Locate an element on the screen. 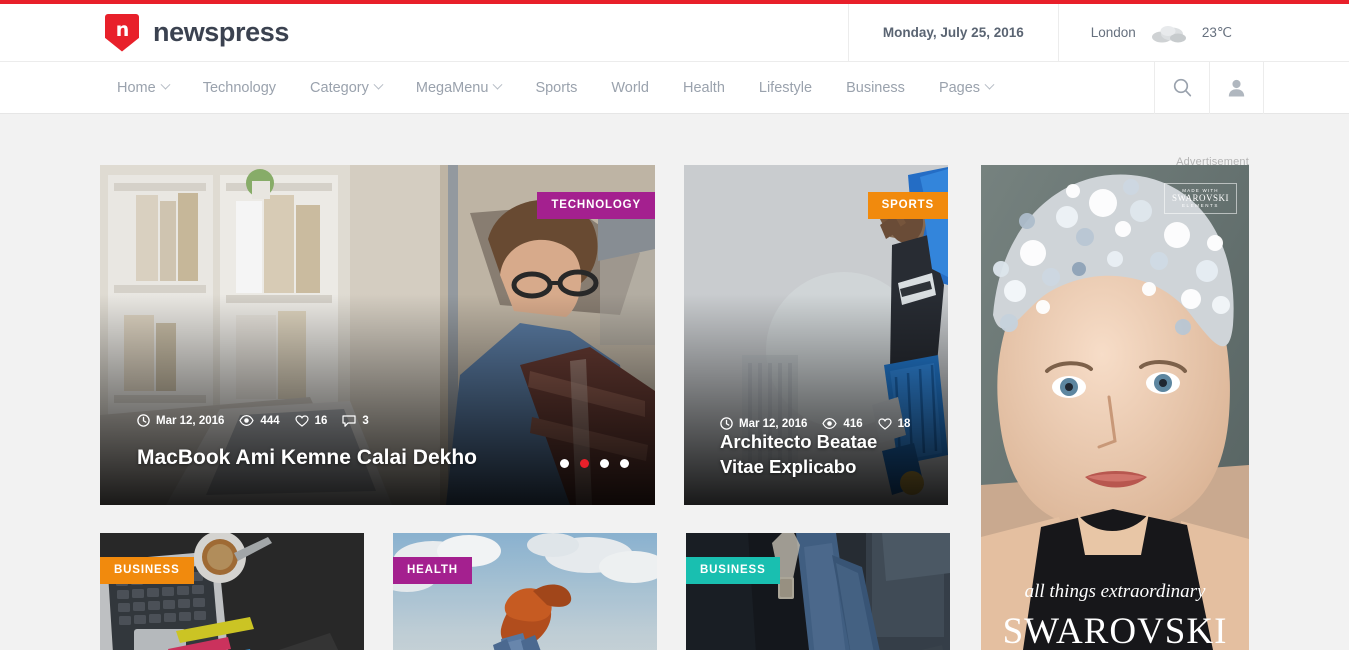 This screenshot has width=1349, height=650. hero-comments: 3 is located at coordinates (355, 420).